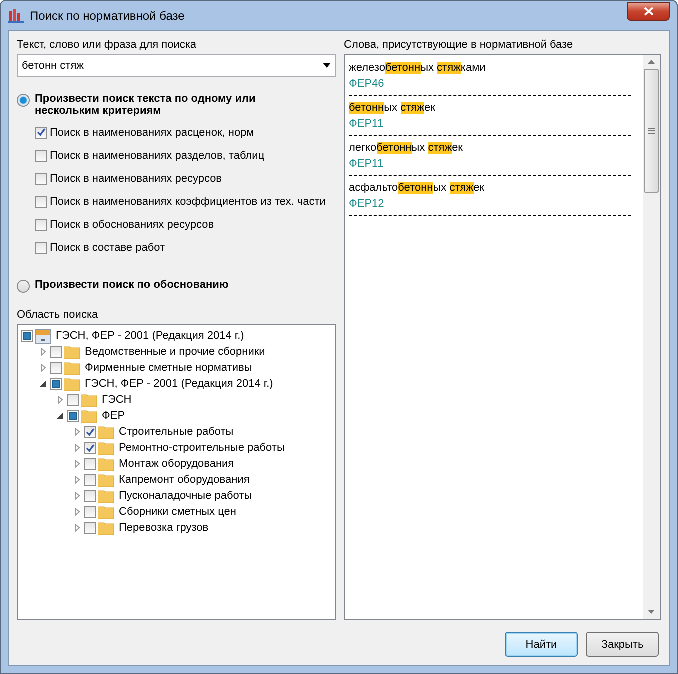 This screenshot has height=674, width=678. Describe the element at coordinates (459, 45) in the screenshot. I see `list-label: Слова, присутствующие в нормативной базе` at that location.